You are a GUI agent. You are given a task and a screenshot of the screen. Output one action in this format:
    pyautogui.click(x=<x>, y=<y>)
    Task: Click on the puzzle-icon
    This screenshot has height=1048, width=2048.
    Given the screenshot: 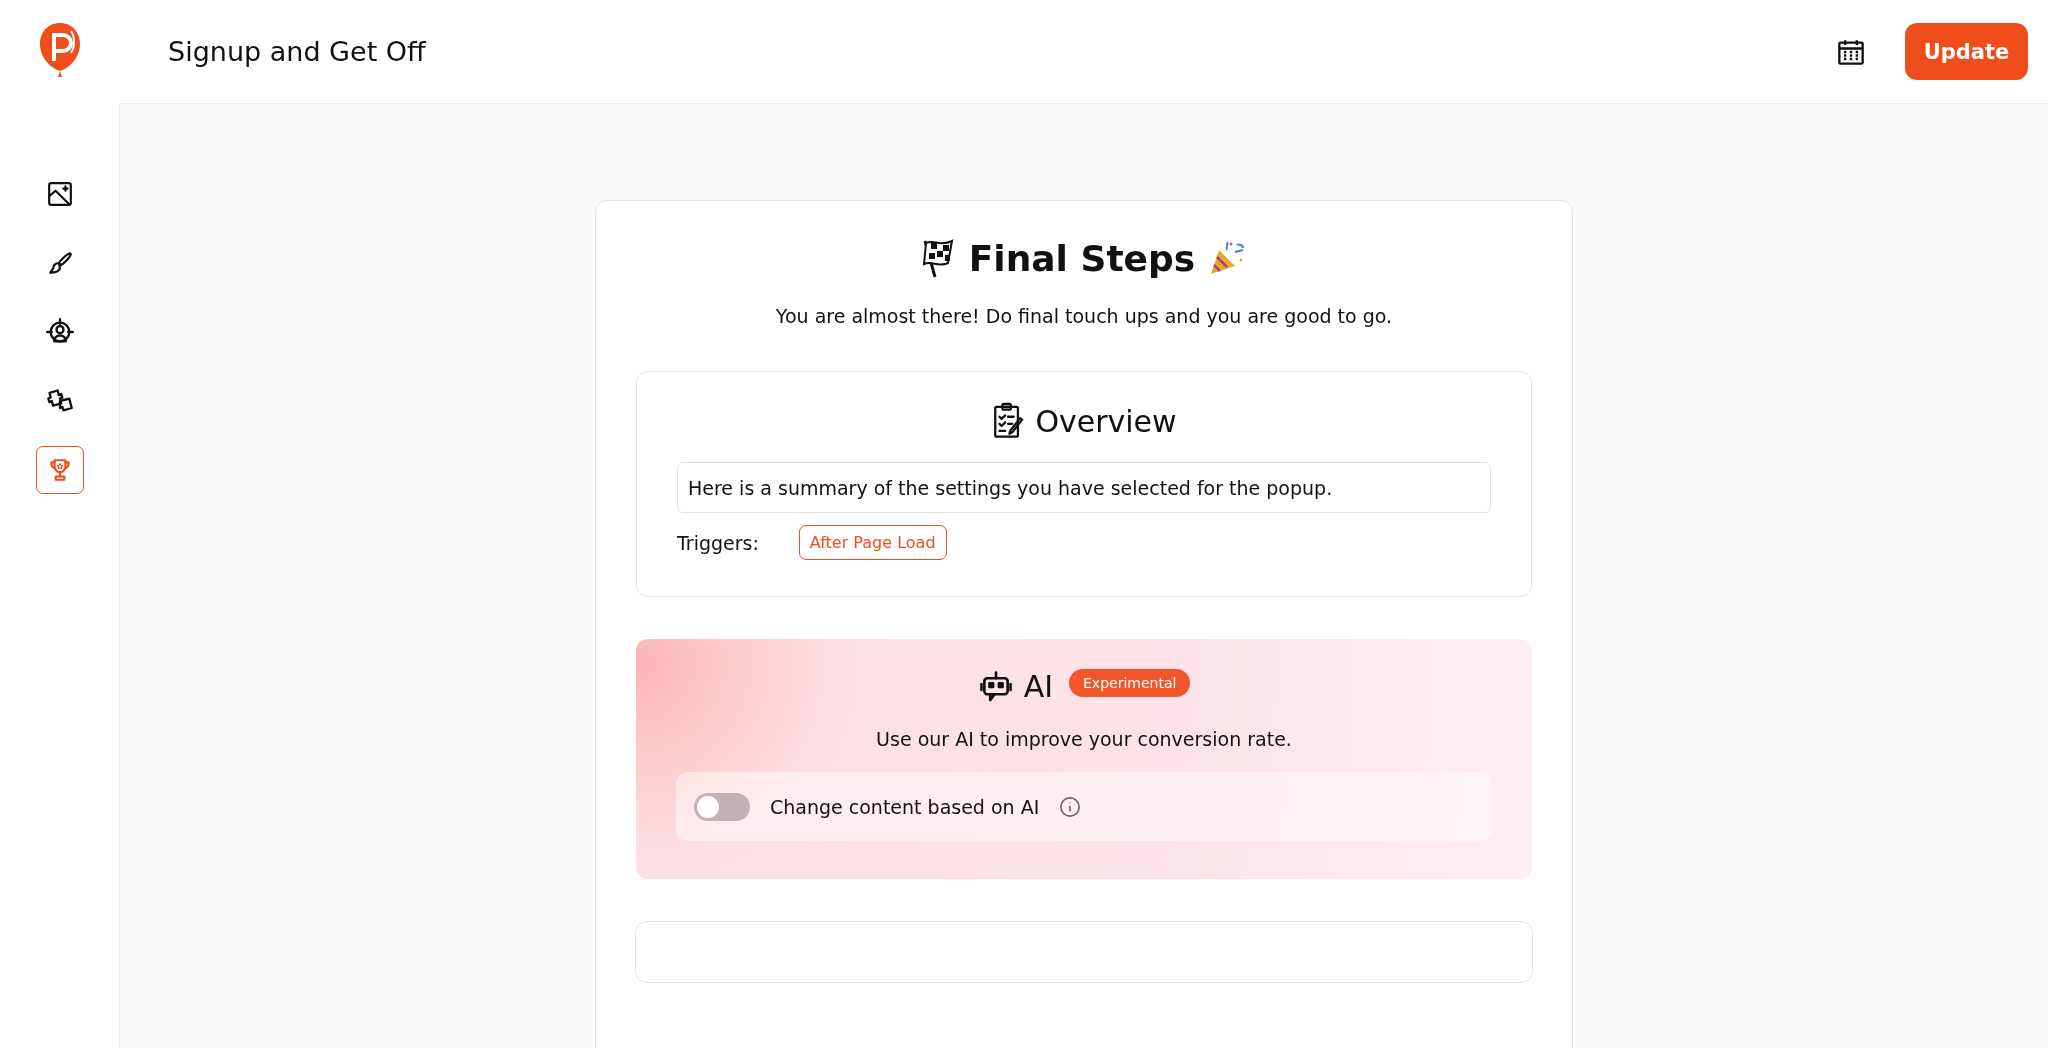 What is the action you would take?
    pyautogui.click(x=59, y=401)
    